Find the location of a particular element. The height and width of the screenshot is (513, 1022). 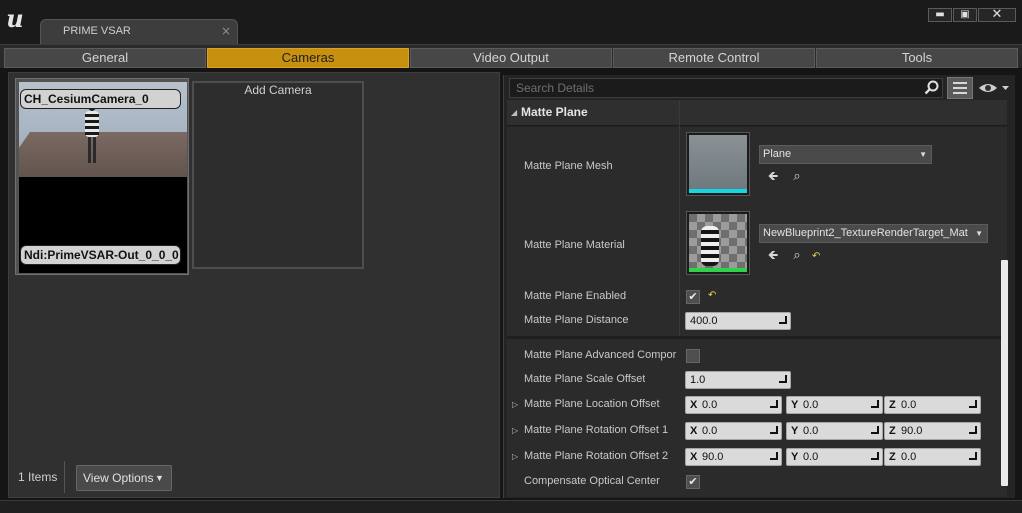

category-header: ◢ Matte Plane is located at coordinates (757, 113).